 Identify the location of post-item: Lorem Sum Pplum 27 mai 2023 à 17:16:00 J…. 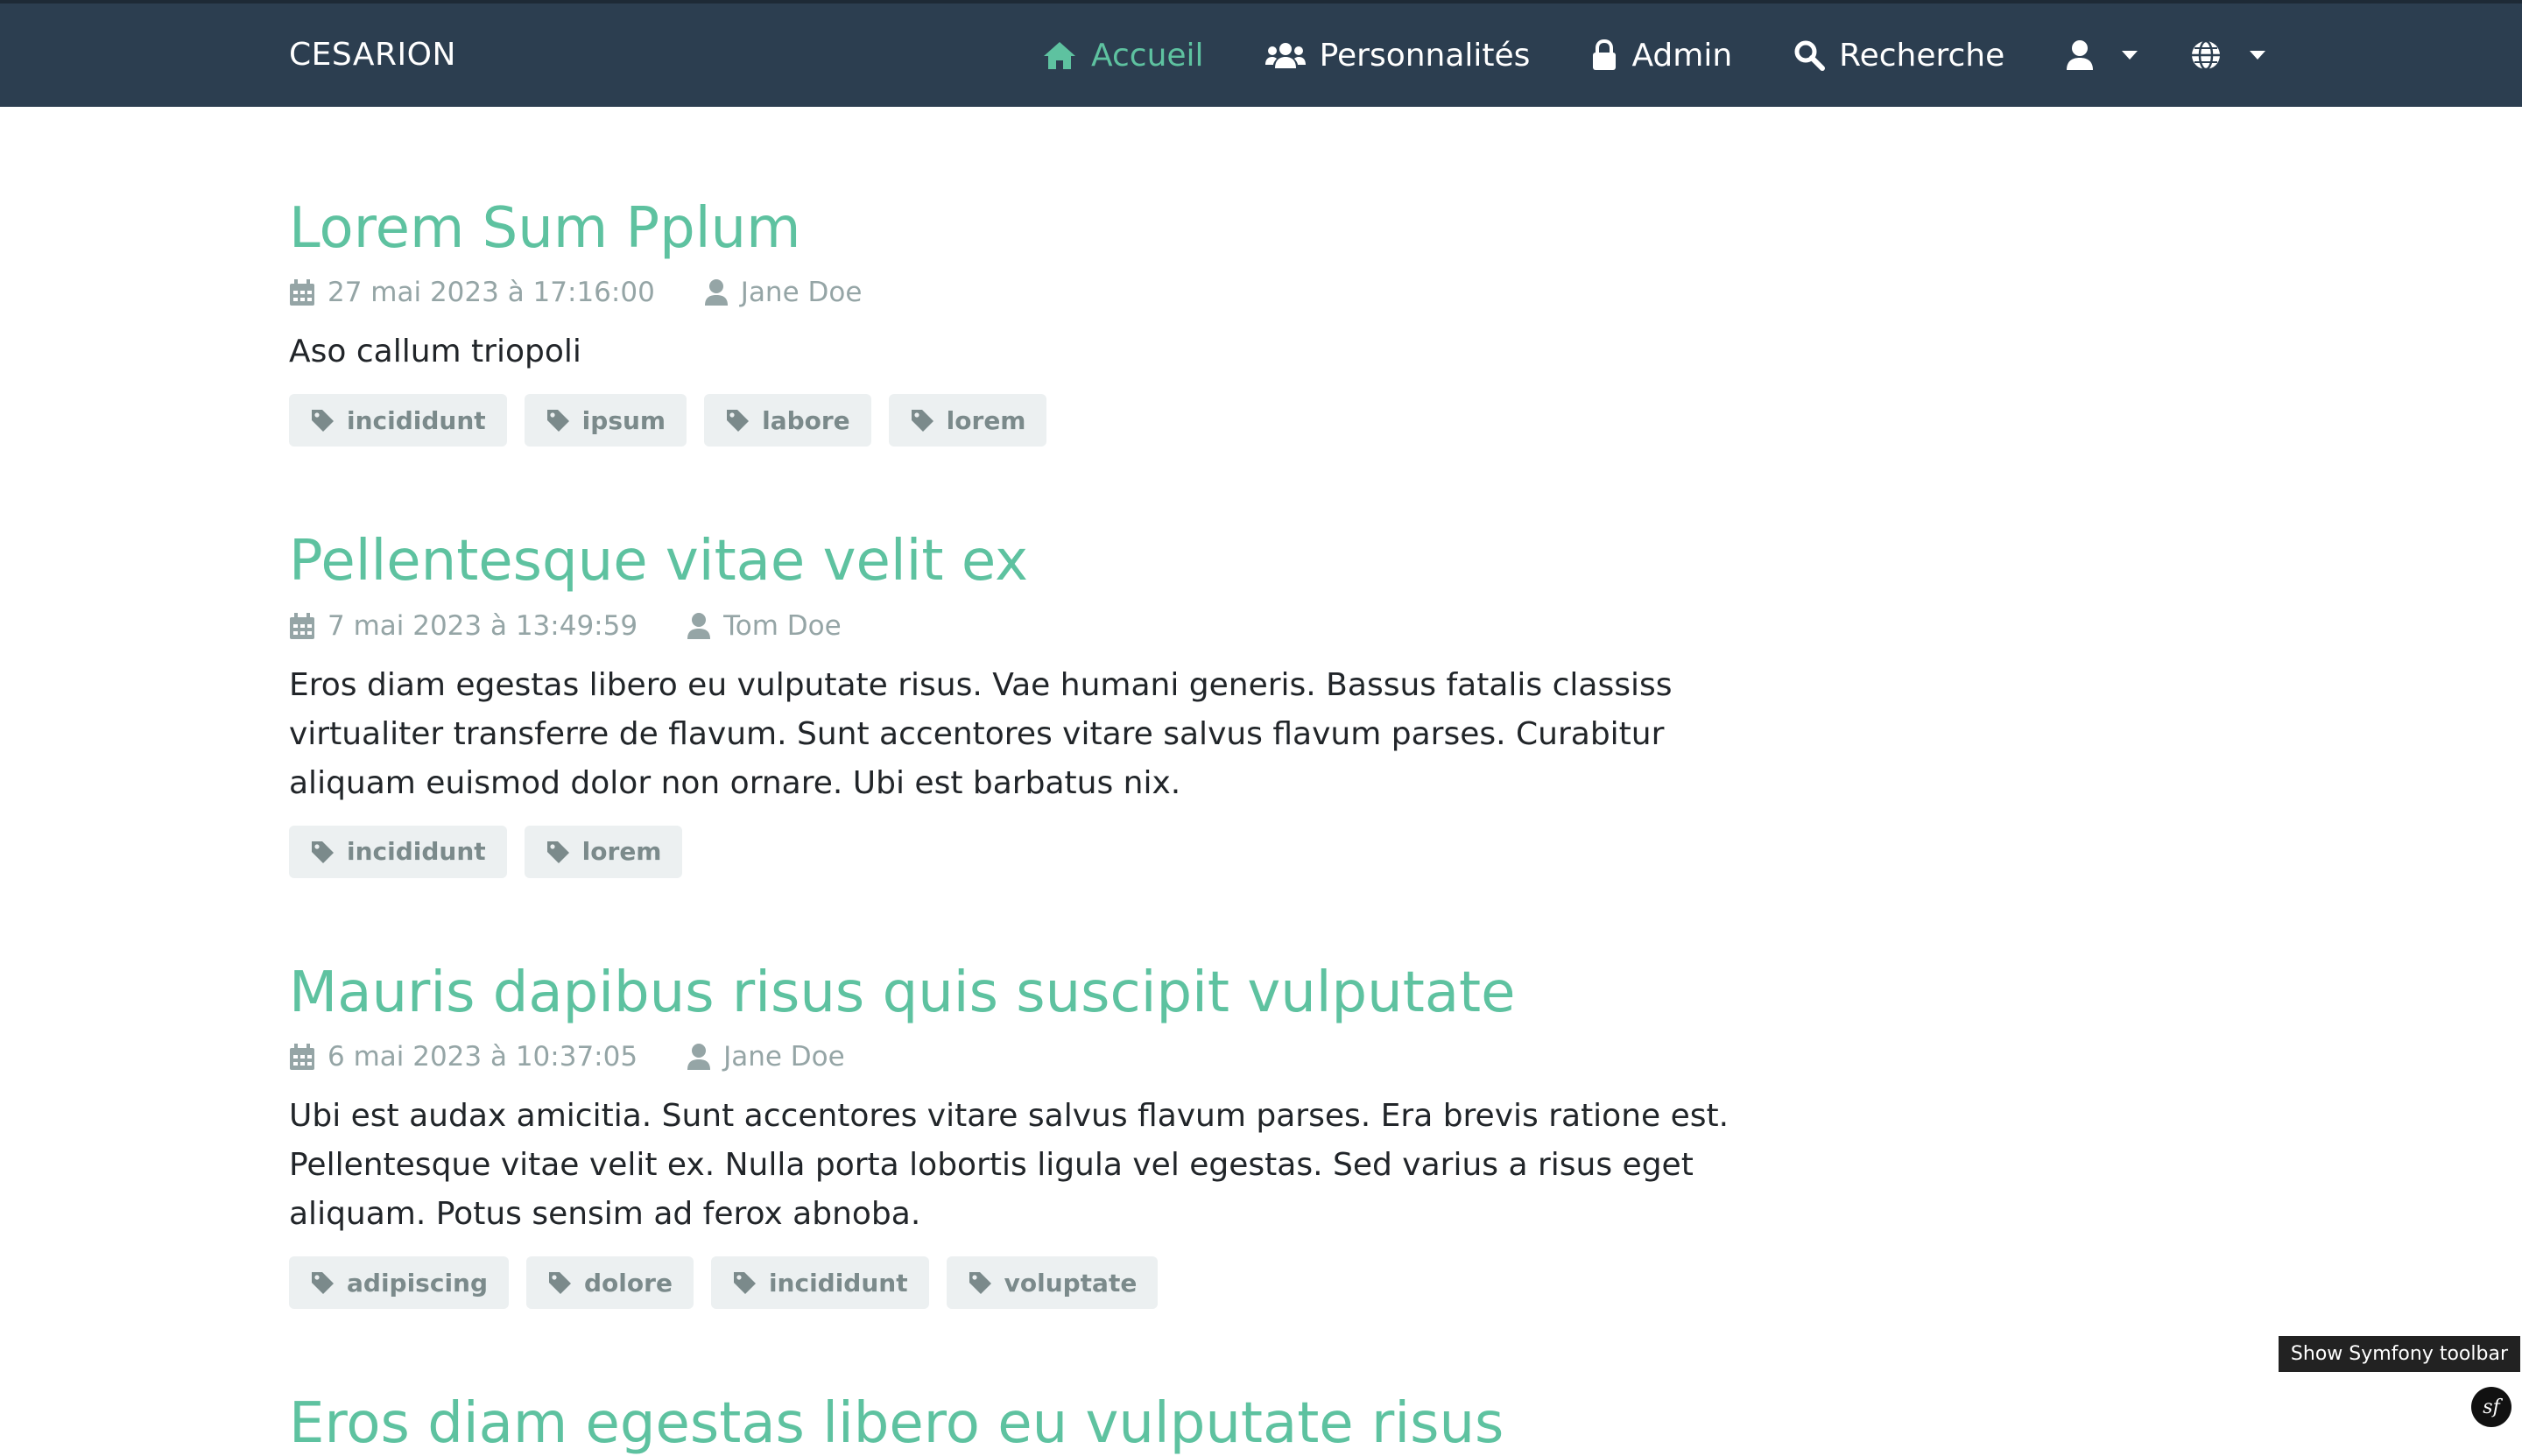
(1033, 322).